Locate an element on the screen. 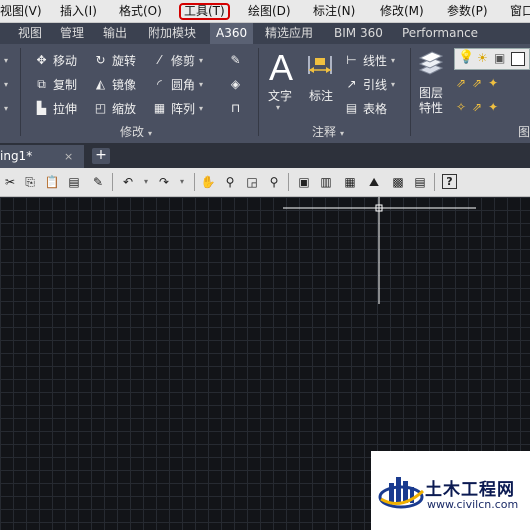 The image size is (530, 530). stretch-button: ▙ 拉伸 is located at coordinates (55, 108).